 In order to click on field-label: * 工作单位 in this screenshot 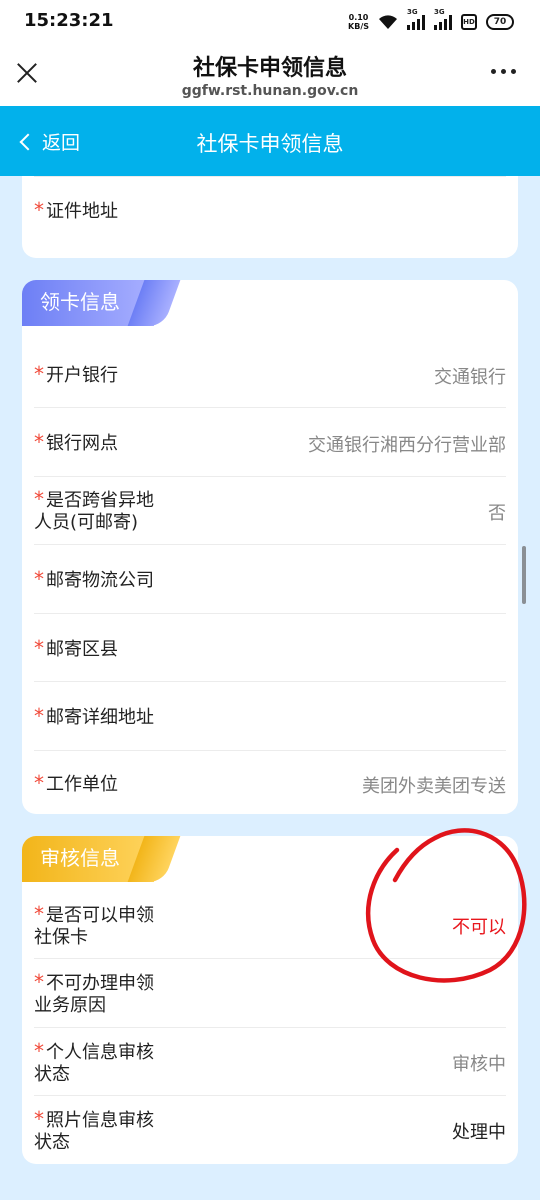, I will do `click(76, 783)`.